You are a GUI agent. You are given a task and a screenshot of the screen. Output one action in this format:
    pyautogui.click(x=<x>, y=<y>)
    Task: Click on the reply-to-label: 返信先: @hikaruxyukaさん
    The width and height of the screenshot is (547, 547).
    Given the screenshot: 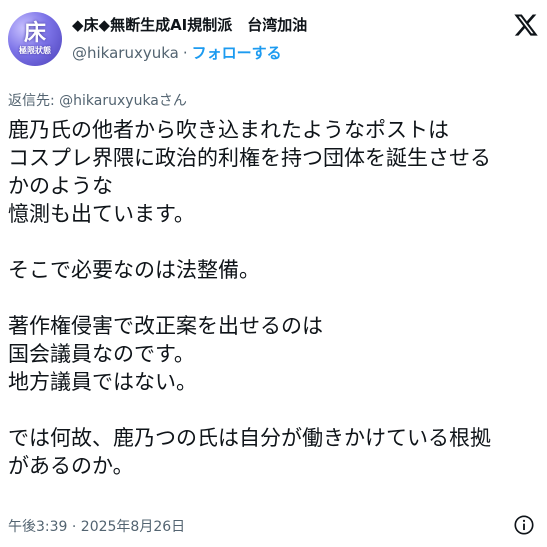 What is the action you would take?
    pyautogui.click(x=97, y=101)
    